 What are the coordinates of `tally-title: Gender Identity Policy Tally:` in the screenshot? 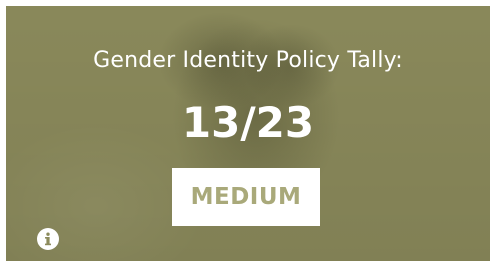 It's located at (248, 60).